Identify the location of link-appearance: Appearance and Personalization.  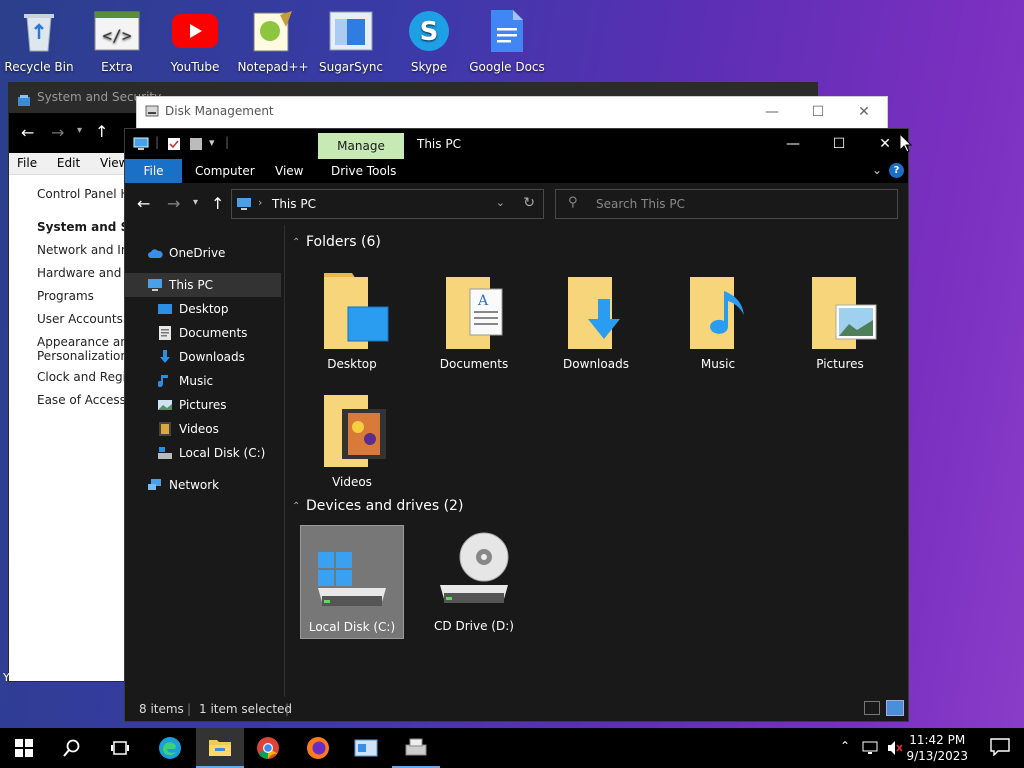
(87, 352).